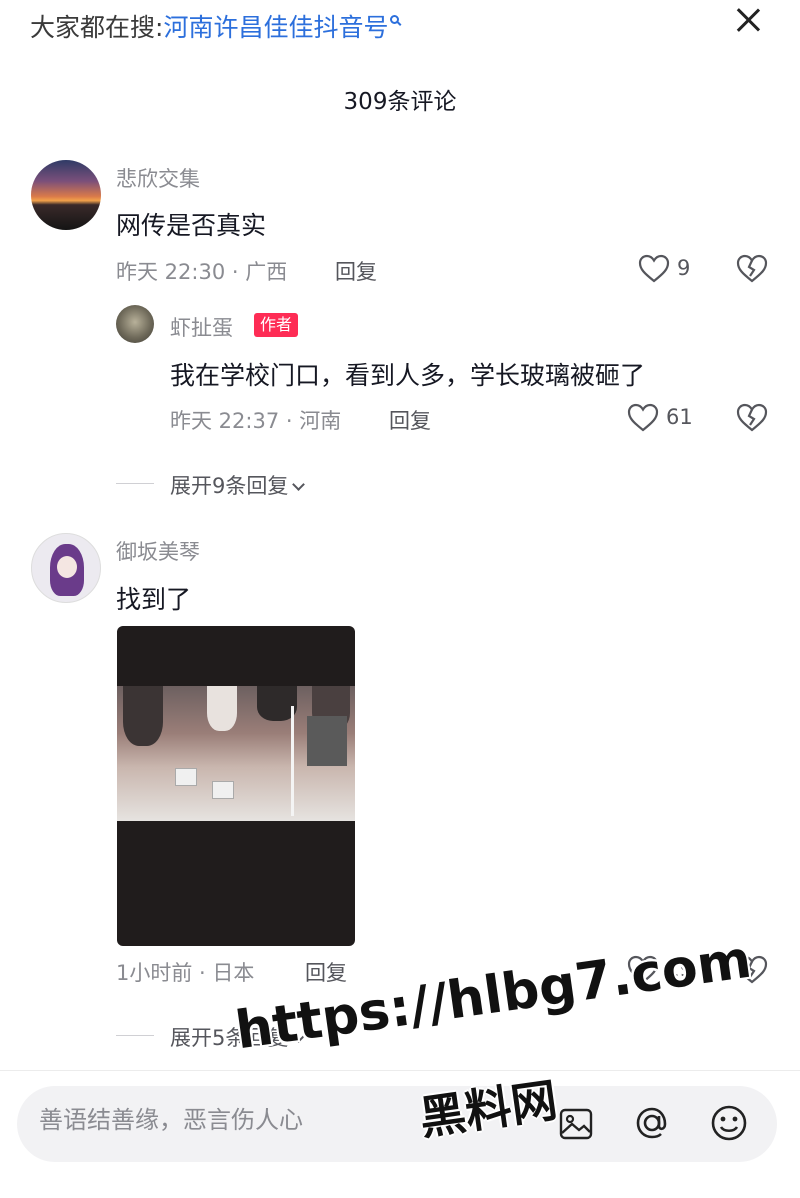  Describe the element at coordinates (292, 761) in the screenshot. I see `pole-shape` at that location.